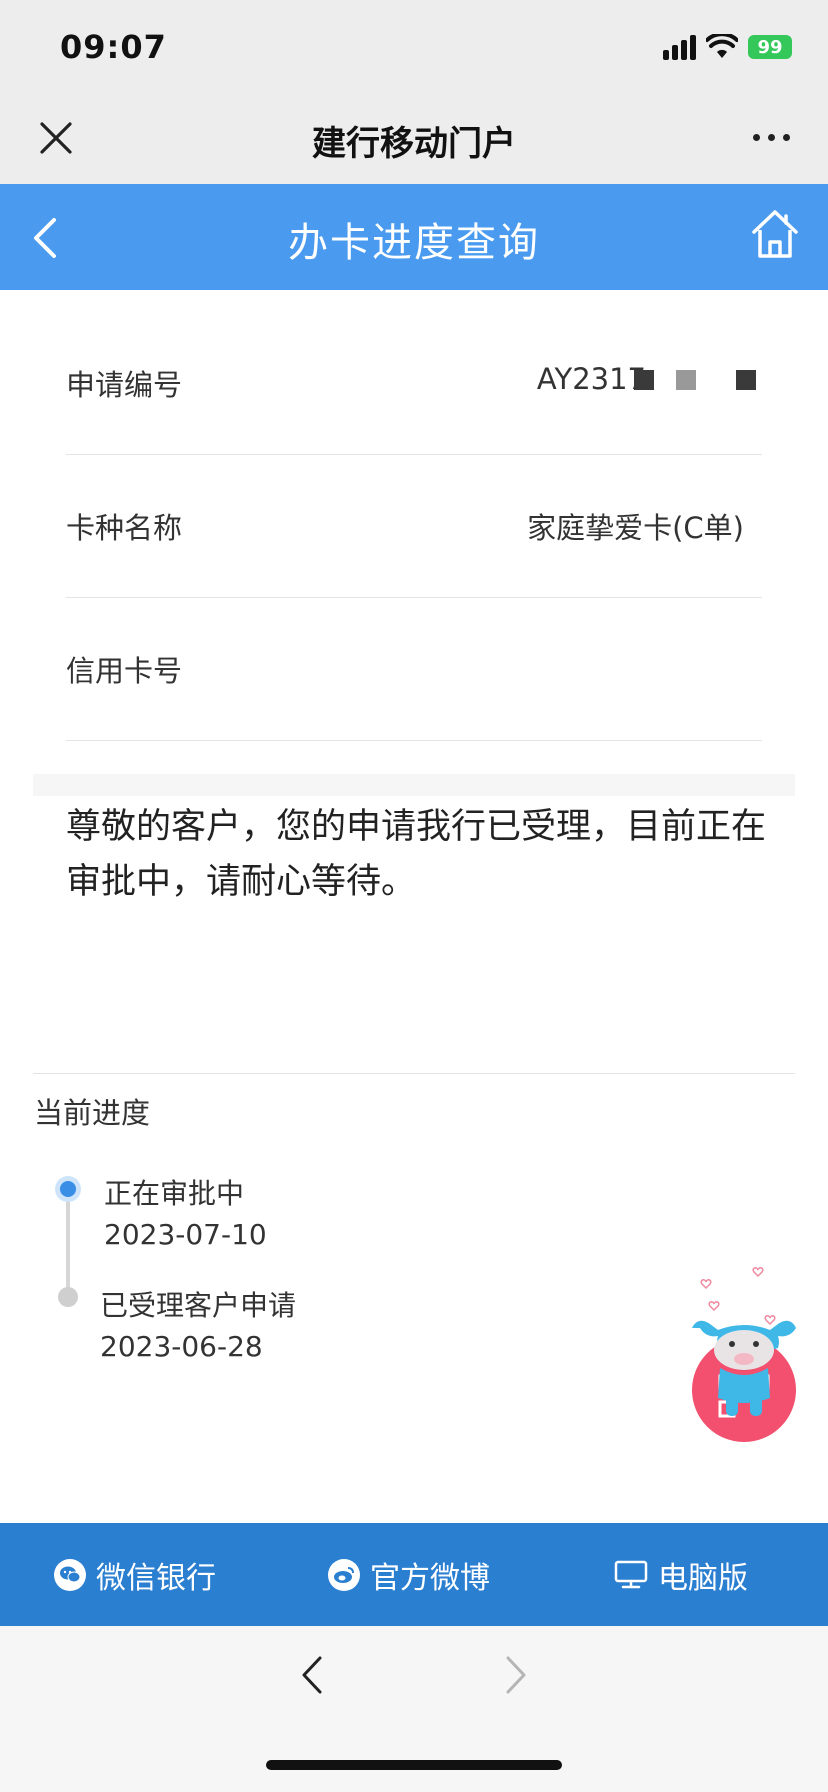 This screenshot has width=828, height=1792. What do you see at coordinates (92, 1113) in the screenshot?
I see `progress-title: 当前进度` at bounding box center [92, 1113].